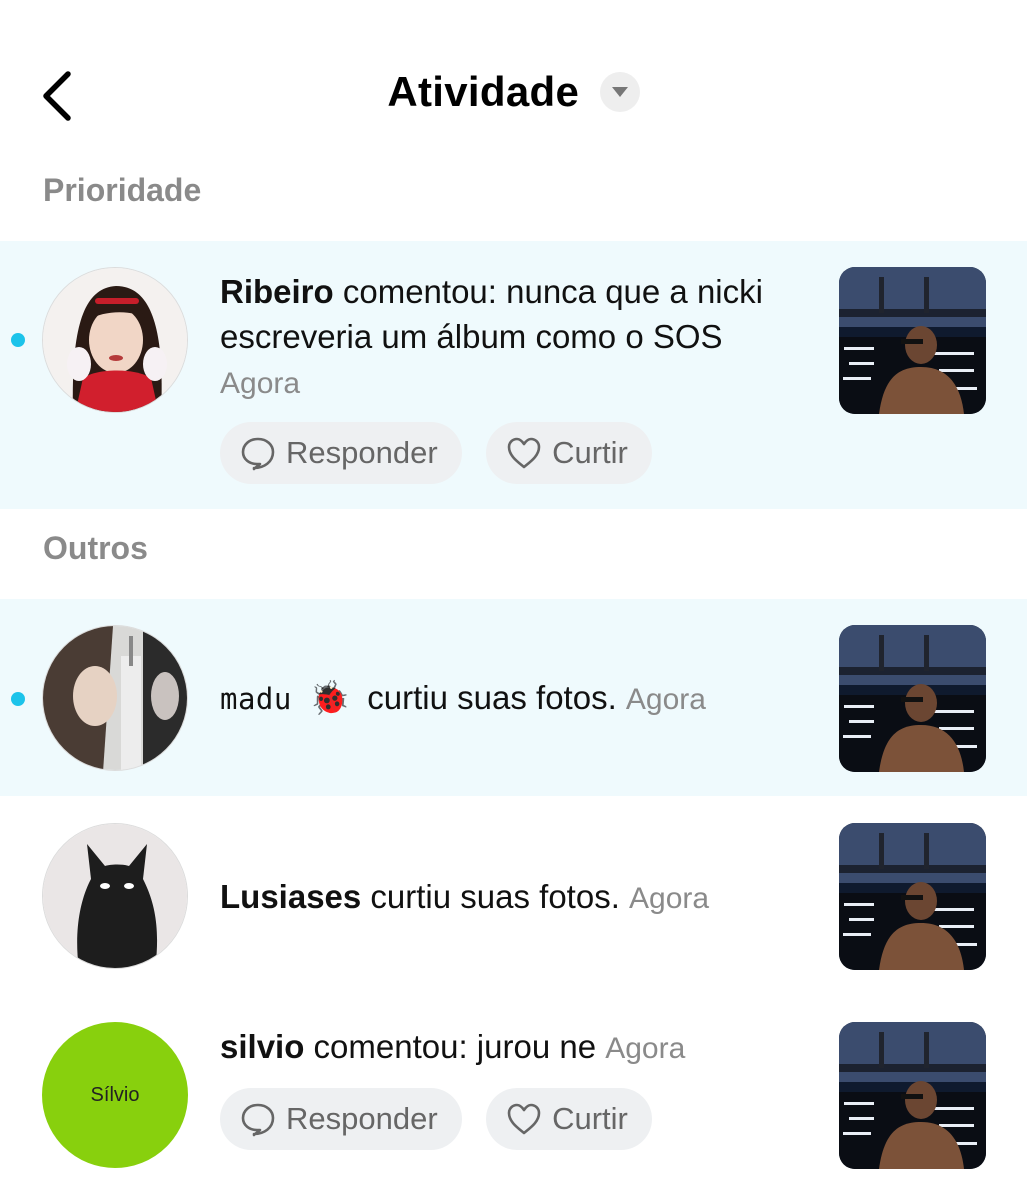 The height and width of the screenshot is (1200, 1027). I want to click on notification-text: Lusiases curtiu suas fotos. Agora, so click(515, 897).